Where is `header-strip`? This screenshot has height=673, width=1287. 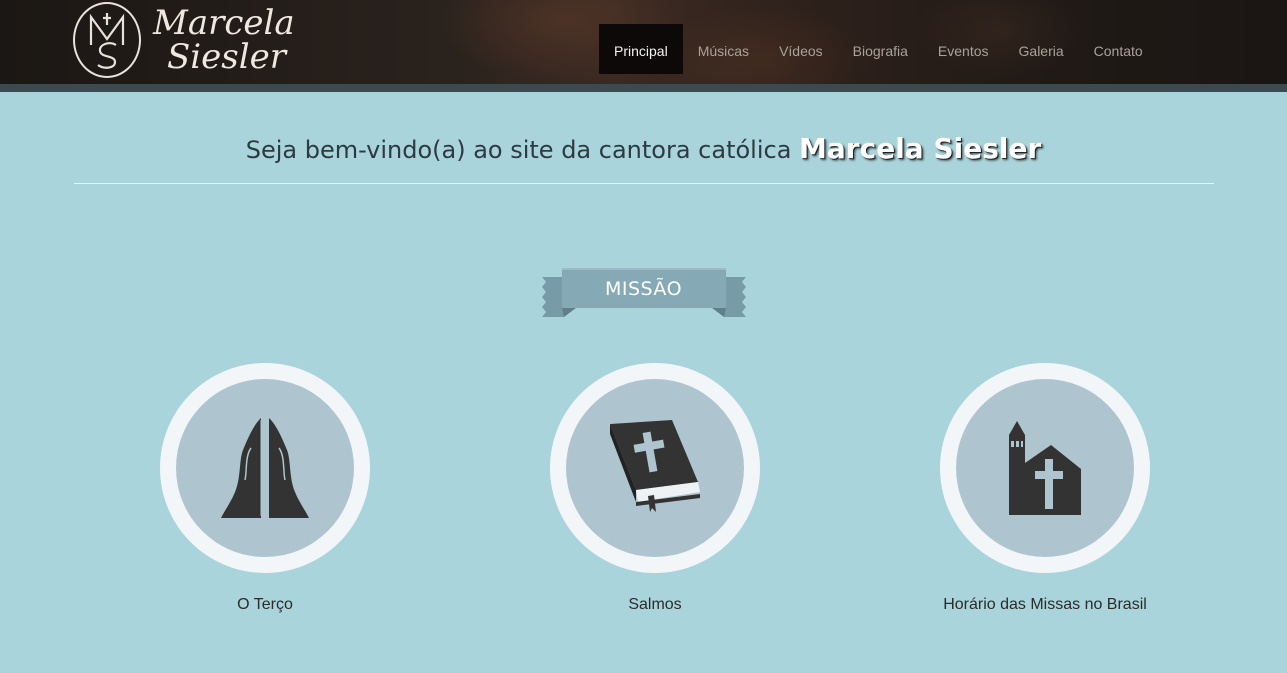 header-strip is located at coordinates (643, 88).